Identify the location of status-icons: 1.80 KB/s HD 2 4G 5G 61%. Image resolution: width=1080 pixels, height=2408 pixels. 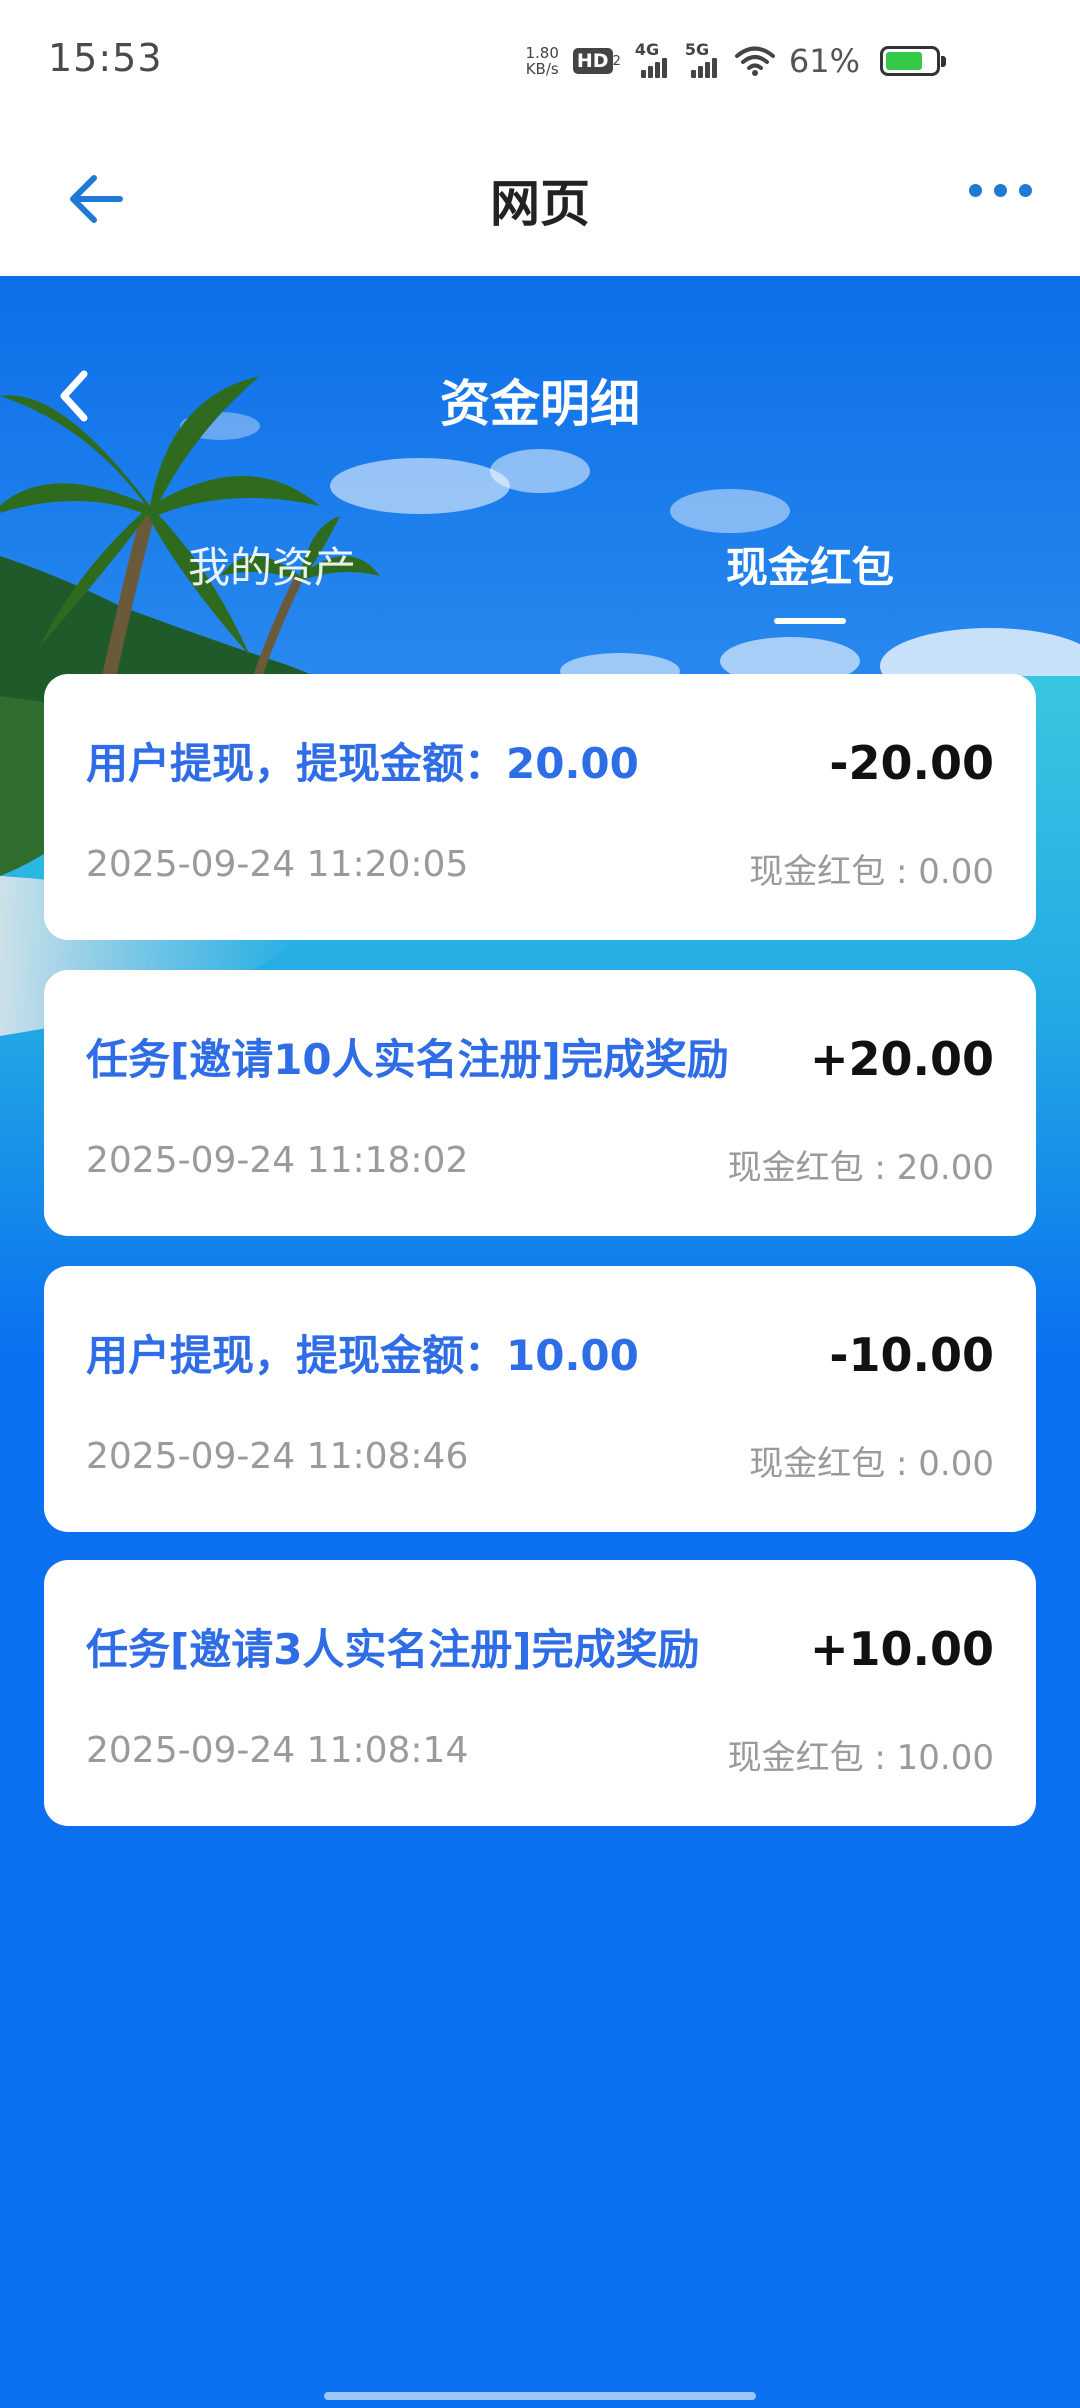
(736, 61).